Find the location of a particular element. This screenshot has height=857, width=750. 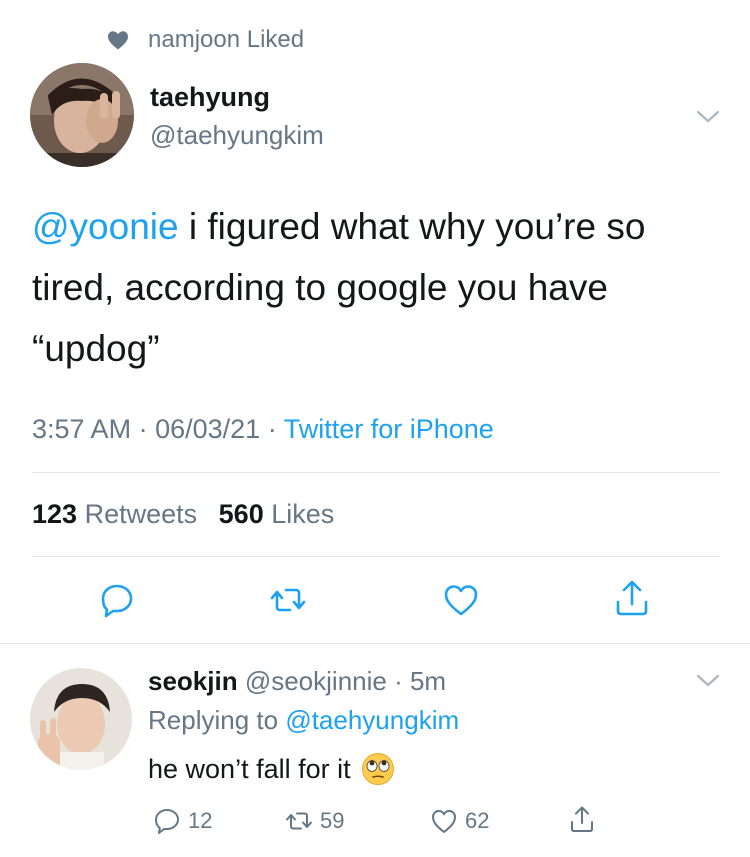

likes-stat: 560 Likes is located at coordinates (277, 514).